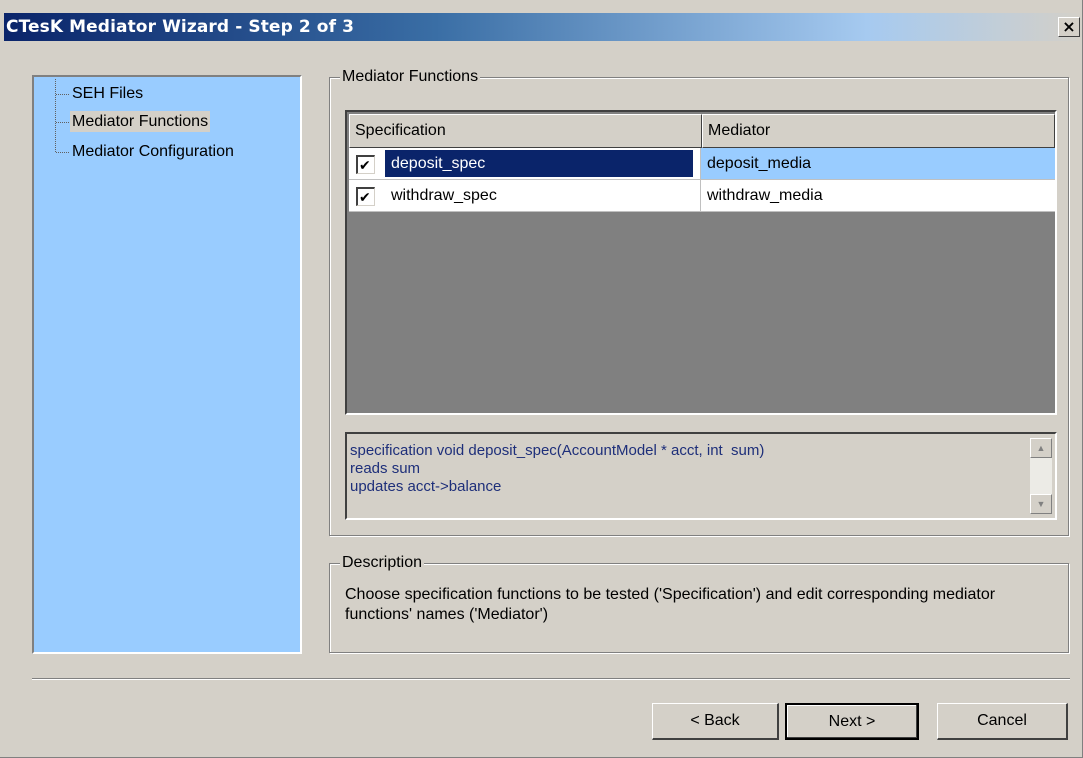 The width and height of the screenshot is (1083, 758). I want to click on specification-name: deposit_spec, so click(539, 163).